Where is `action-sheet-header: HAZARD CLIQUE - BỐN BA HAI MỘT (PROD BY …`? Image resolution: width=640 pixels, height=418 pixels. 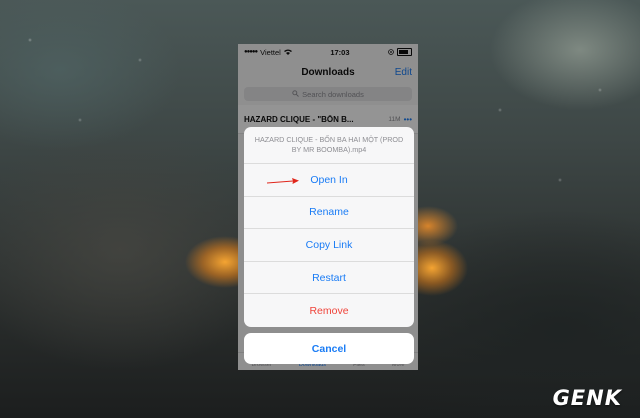 action-sheet-header: HAZARD CLIQUE - BỐN BA HAI MỘT (PROD BY … is located at coordinates (329, 145).